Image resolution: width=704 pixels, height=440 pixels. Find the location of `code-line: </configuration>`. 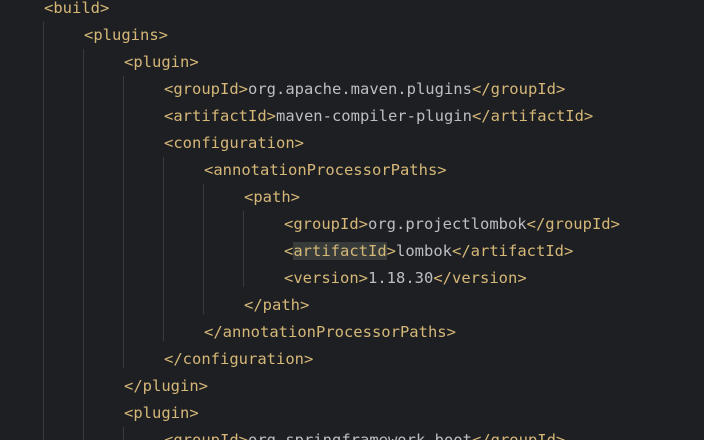

code-line: </configuration> is located at coordinates (238, 359).